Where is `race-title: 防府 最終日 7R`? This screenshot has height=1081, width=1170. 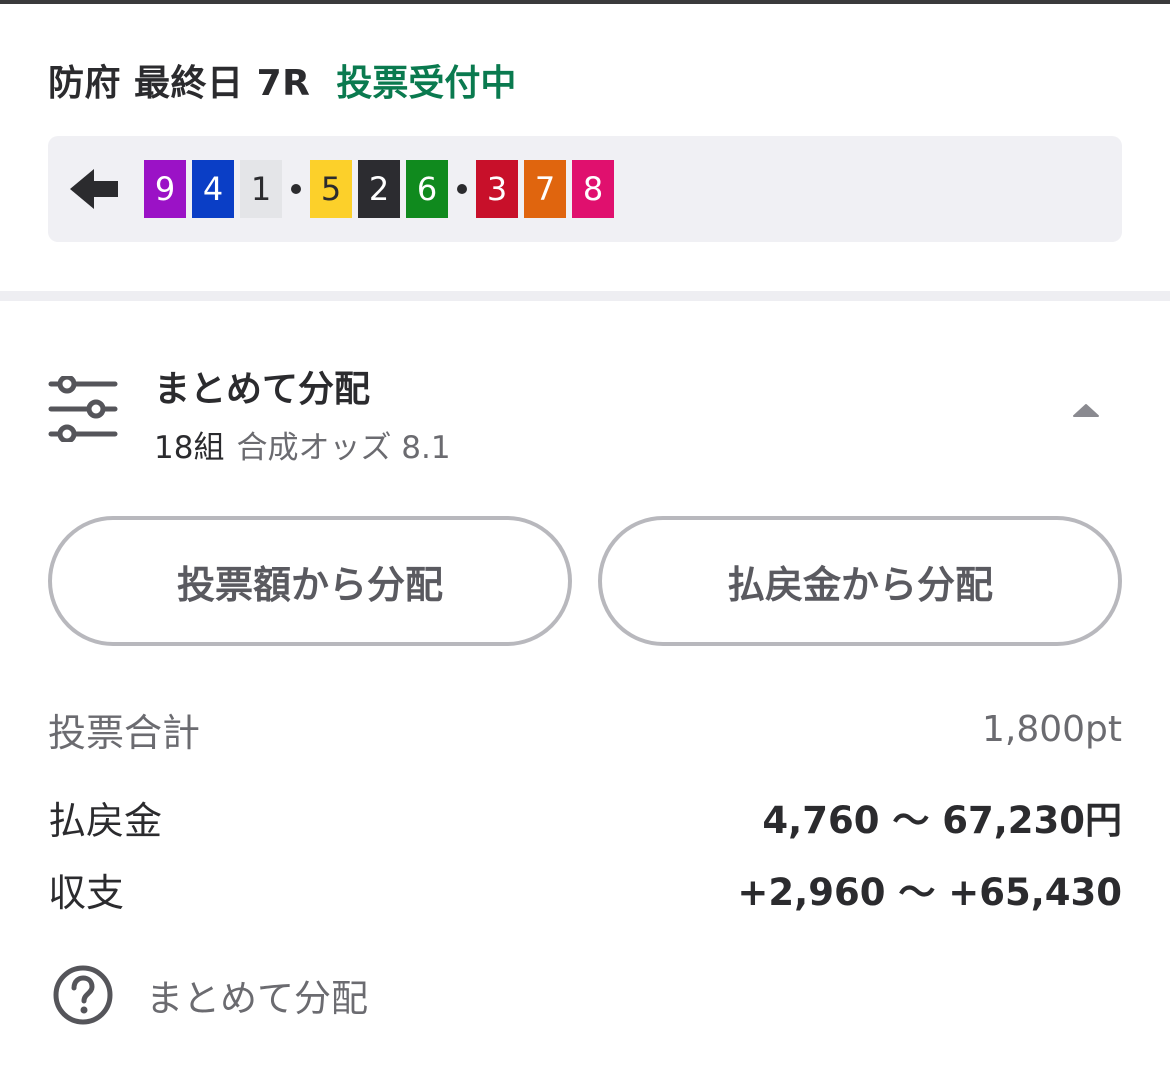 race-title: 防府 最終日 7R is located at coordinates (179, 83).